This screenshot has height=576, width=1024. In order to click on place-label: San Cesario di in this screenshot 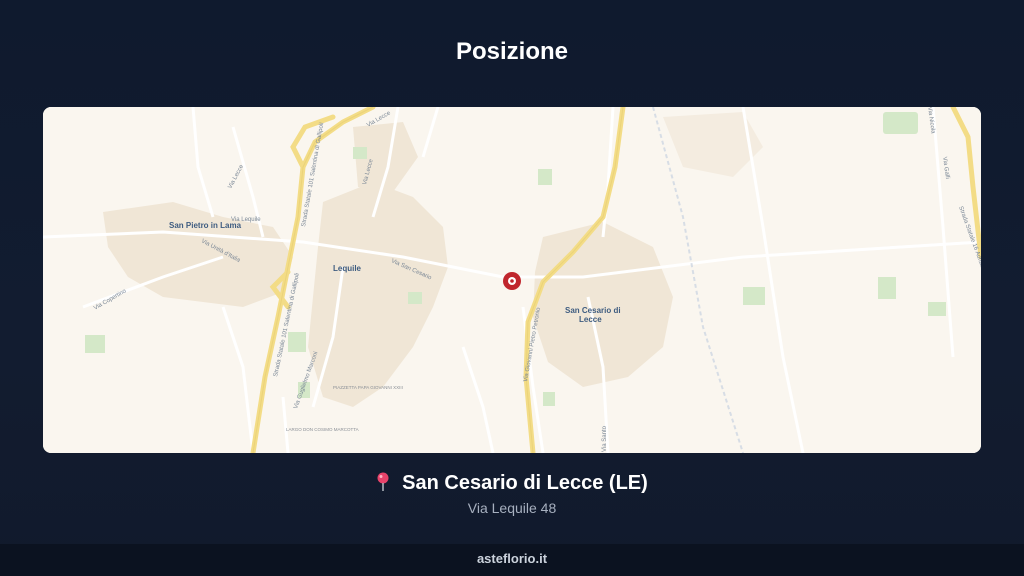, I will do `click(593, 310)`.